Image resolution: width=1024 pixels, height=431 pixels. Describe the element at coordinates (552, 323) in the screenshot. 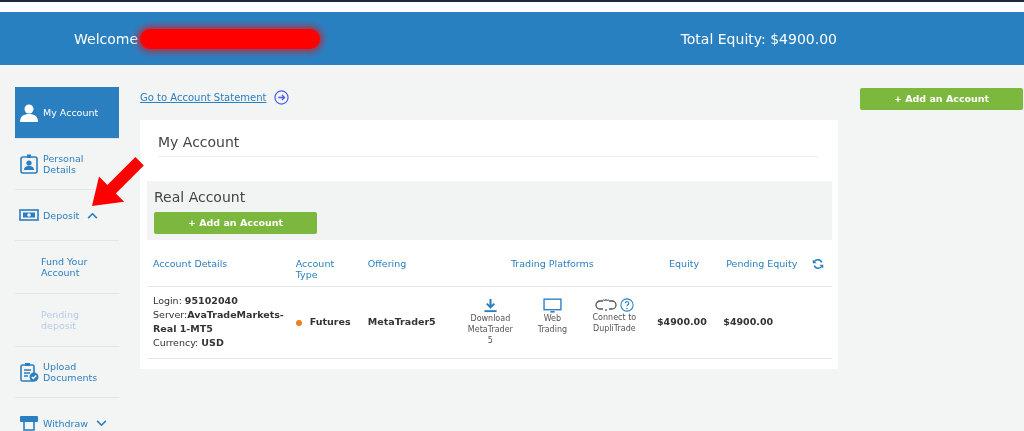

I see `platform-link: Web Trading` at that location.